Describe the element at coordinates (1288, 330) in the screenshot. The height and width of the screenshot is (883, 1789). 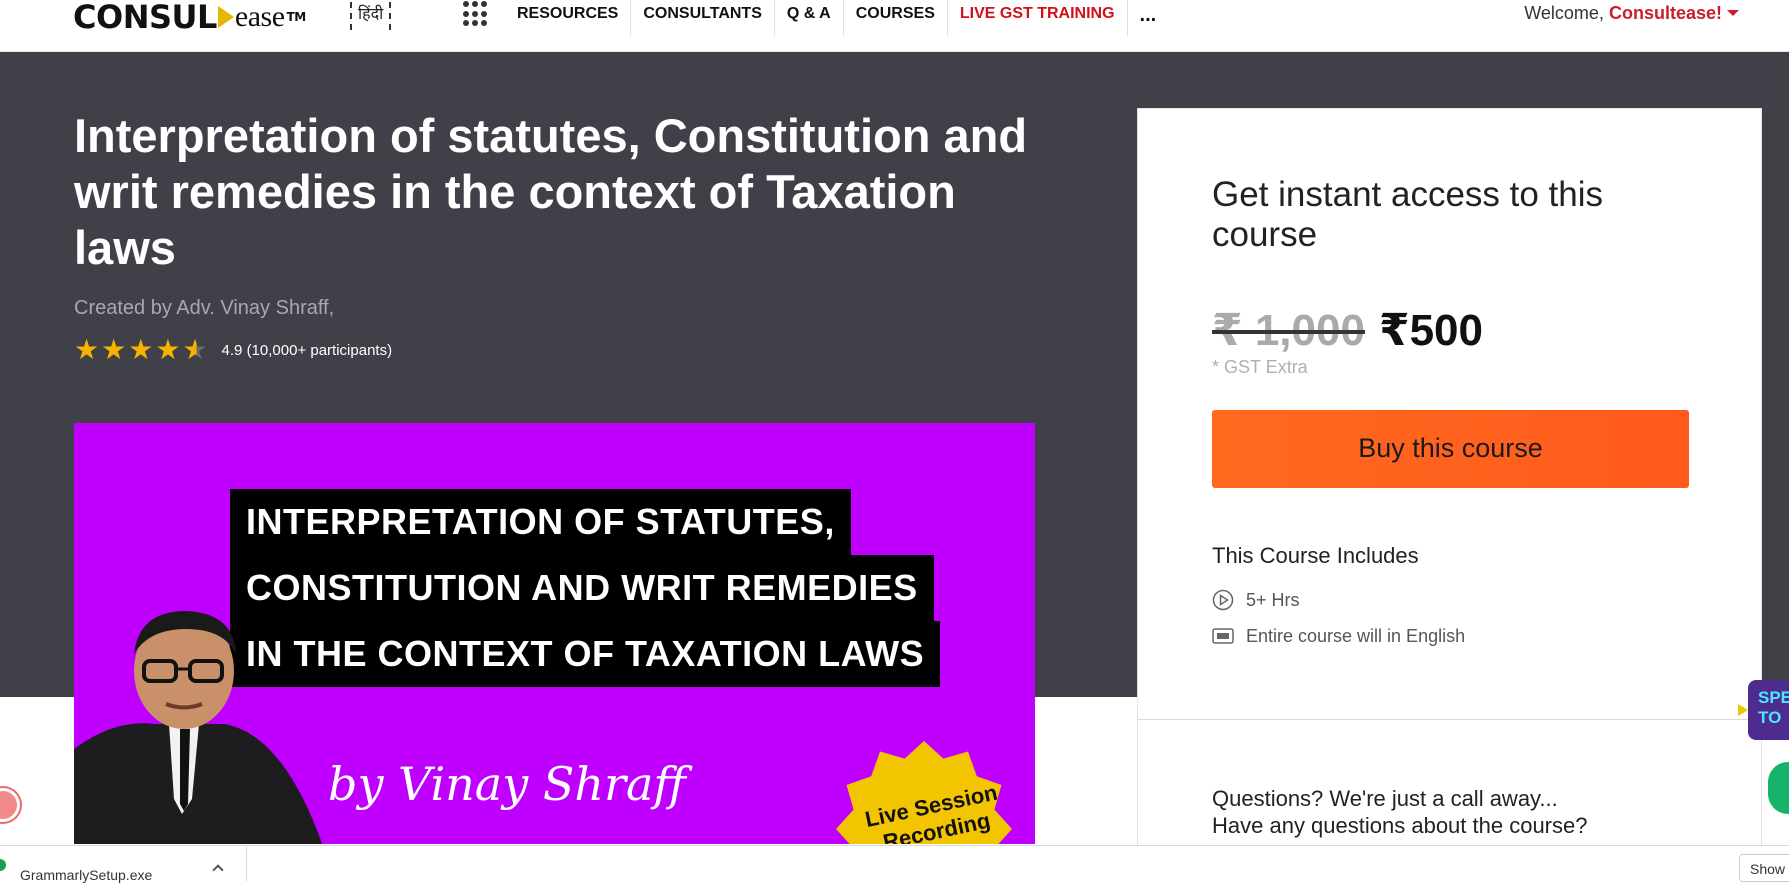
I see `original-price: ₹ 1,000` at that location.